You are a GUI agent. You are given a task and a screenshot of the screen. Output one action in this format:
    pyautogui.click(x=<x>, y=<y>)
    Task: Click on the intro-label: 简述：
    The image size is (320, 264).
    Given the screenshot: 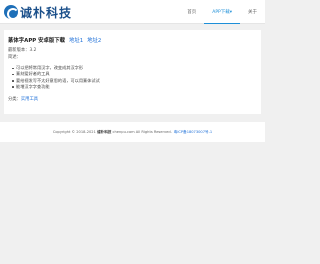 What is the action you would take?
    pyautogui.click(x=14, y=57)
    